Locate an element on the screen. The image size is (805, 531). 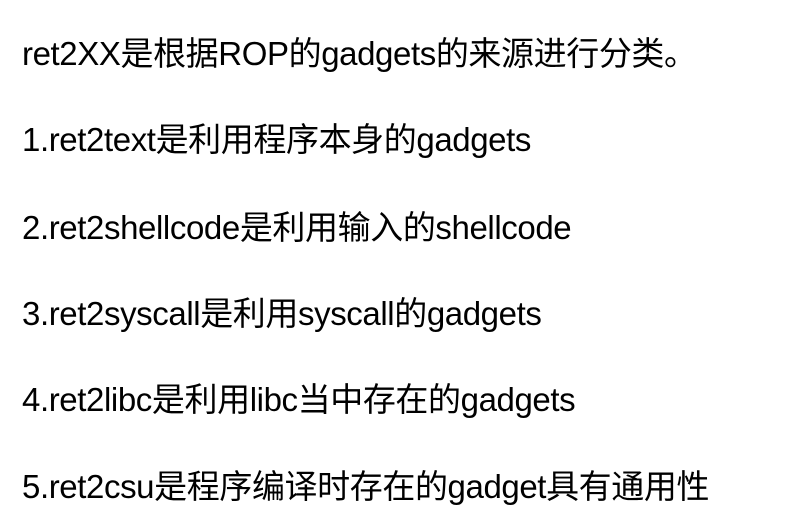
list-item-ret2libc: 4.ret2libc是利用libc当中存在的gadgets is located at coordinates (299, 399).